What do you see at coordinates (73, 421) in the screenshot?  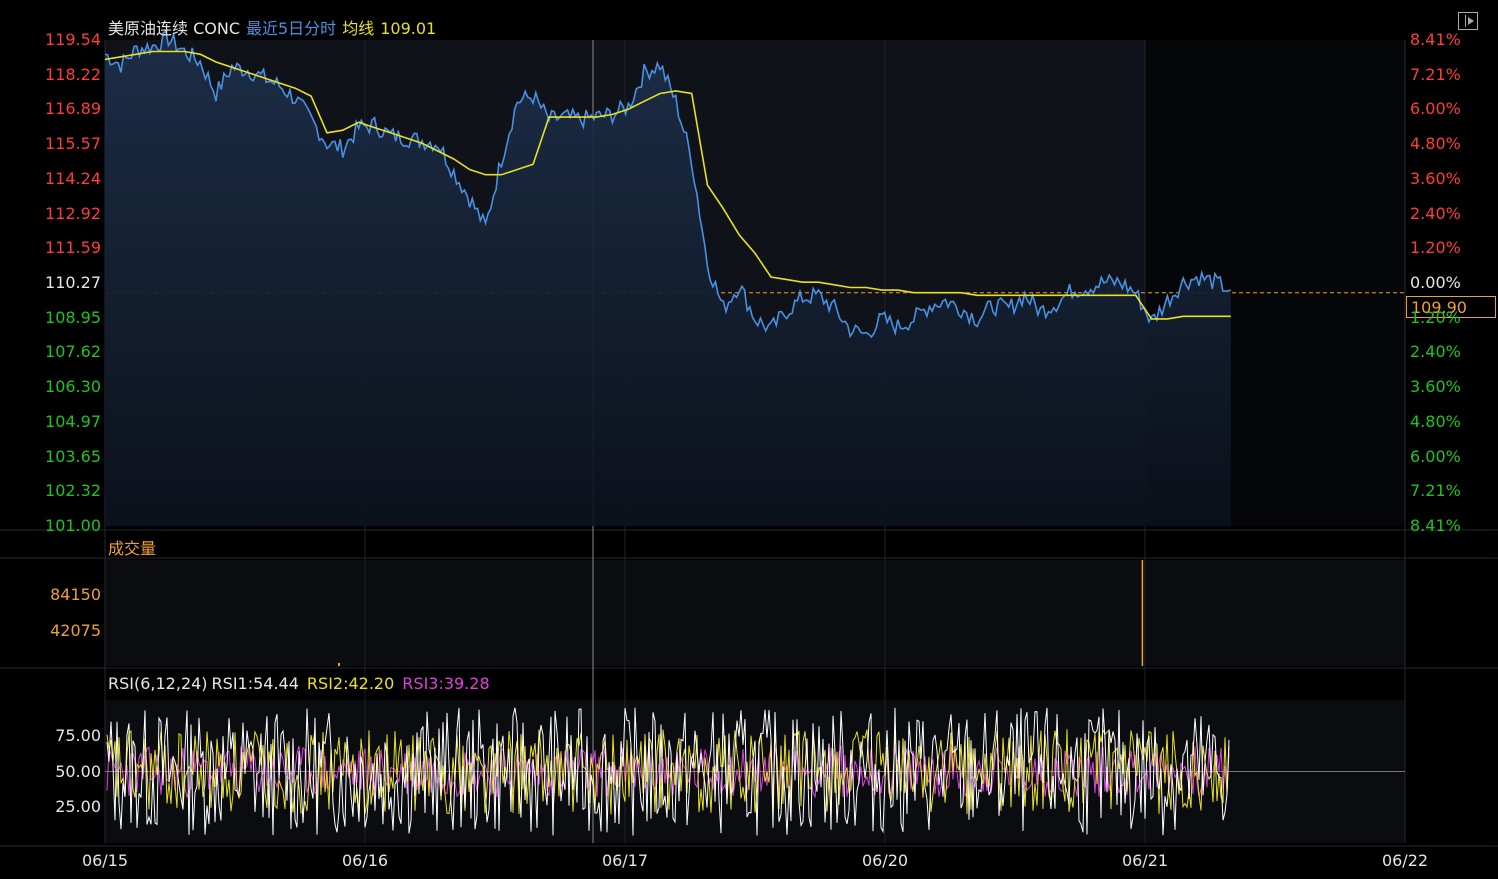 I see `price-axis-tick: 104.97` at bounding box center [73, 421].